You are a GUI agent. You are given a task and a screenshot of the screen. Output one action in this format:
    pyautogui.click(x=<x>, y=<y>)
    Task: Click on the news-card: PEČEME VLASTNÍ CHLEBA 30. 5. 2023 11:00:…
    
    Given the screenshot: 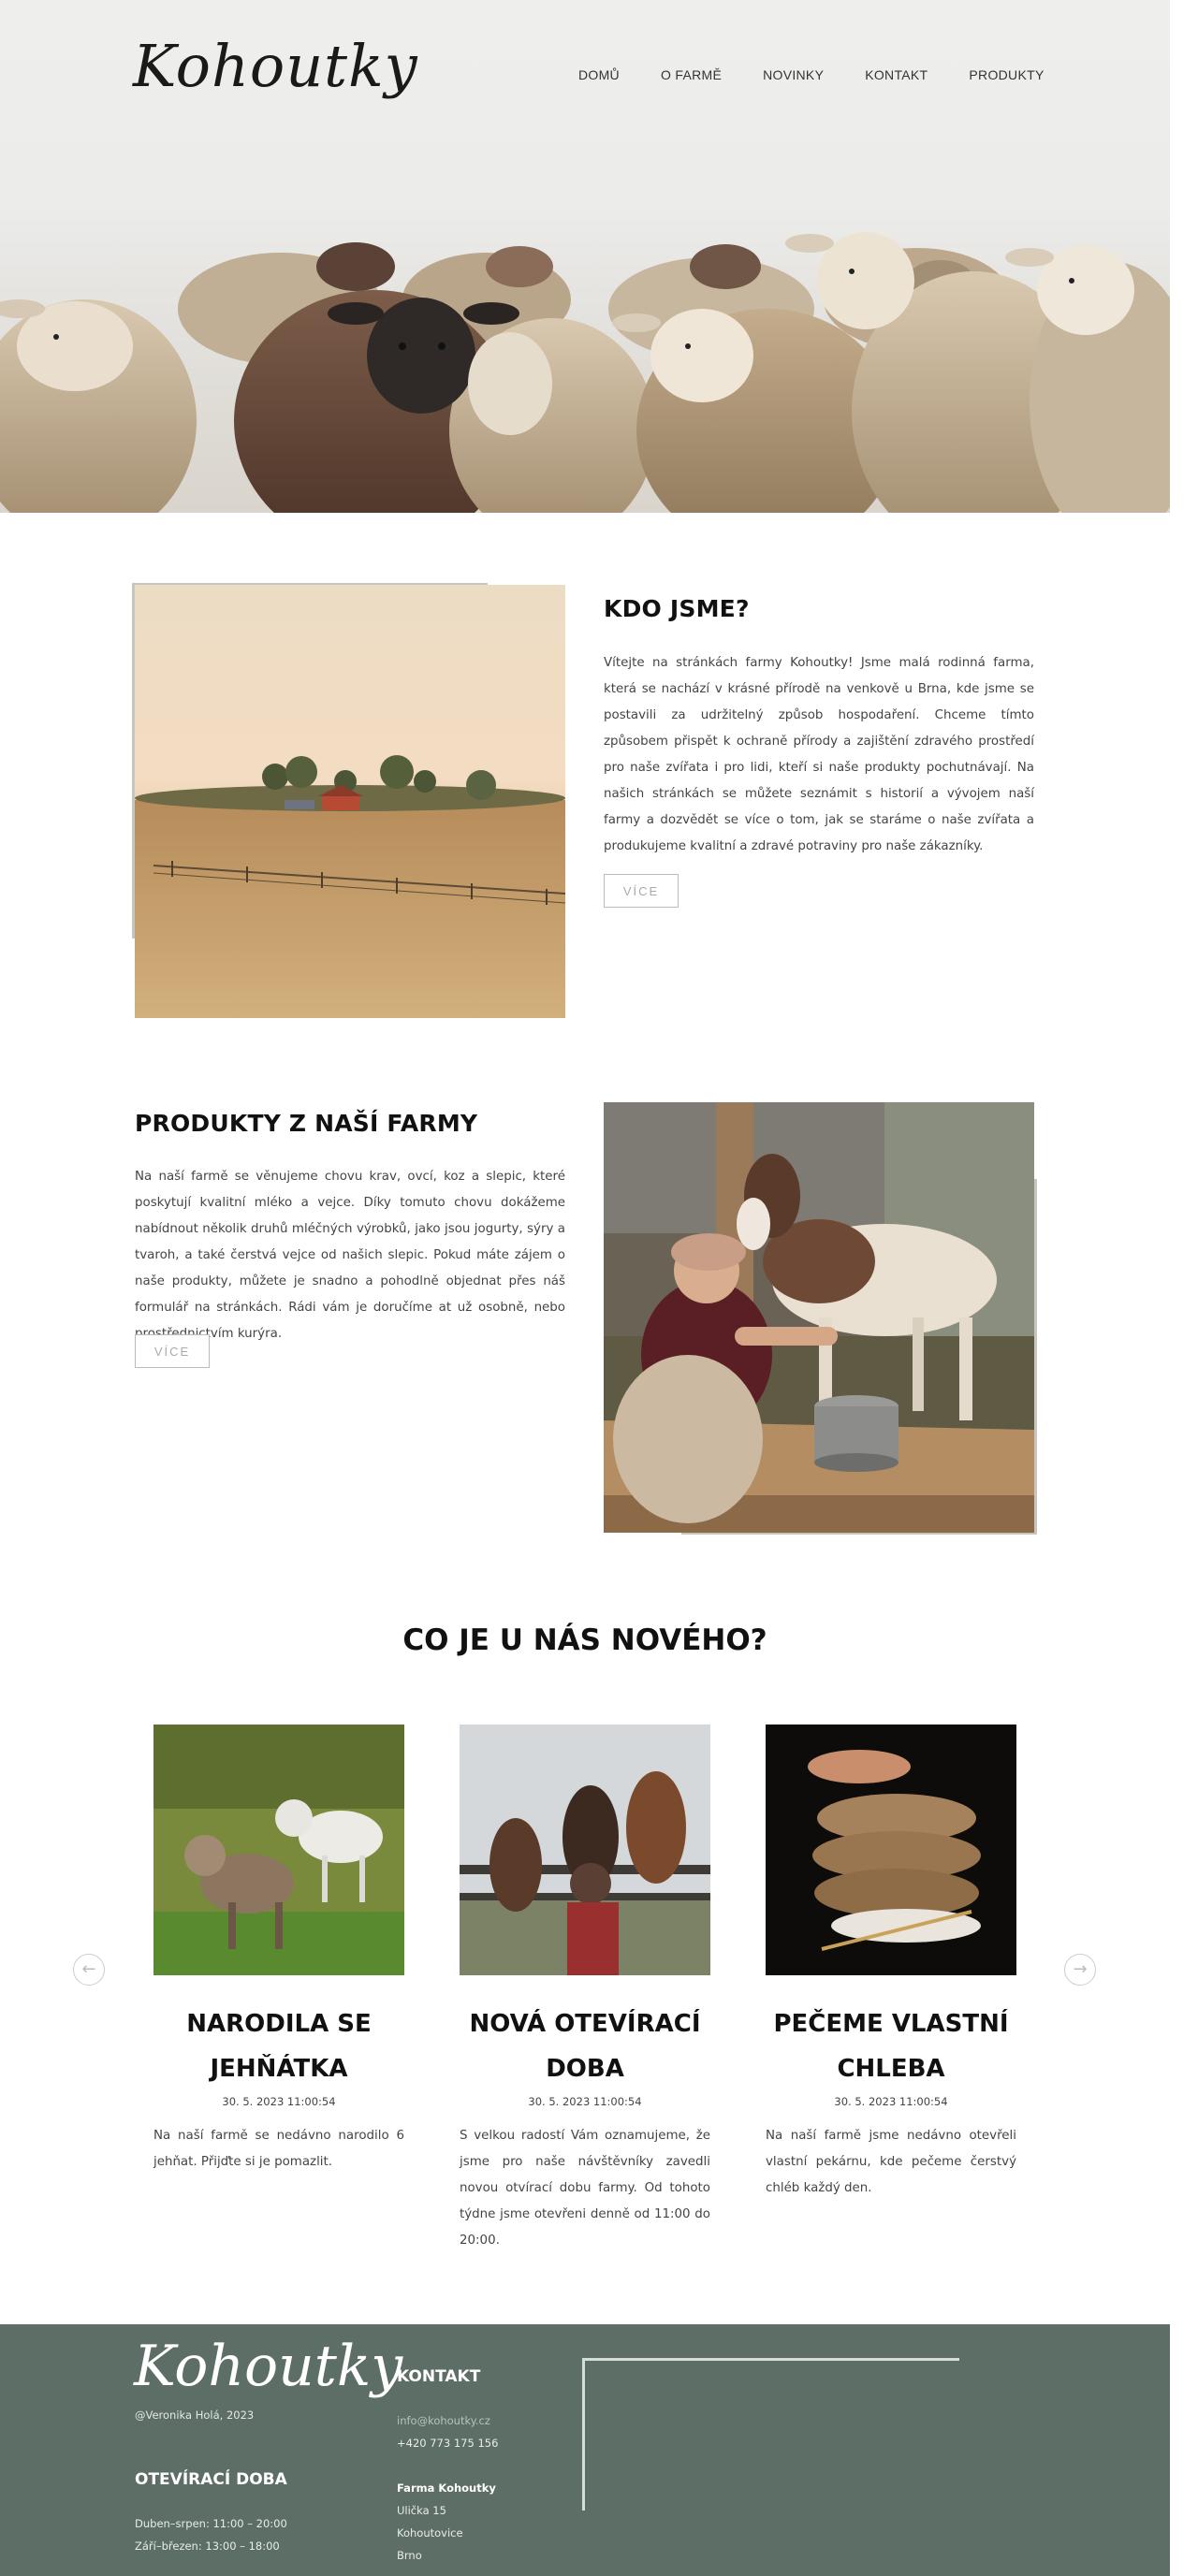 What is the action you would take?
    pyautogui.click(x=891, y=1963)
    